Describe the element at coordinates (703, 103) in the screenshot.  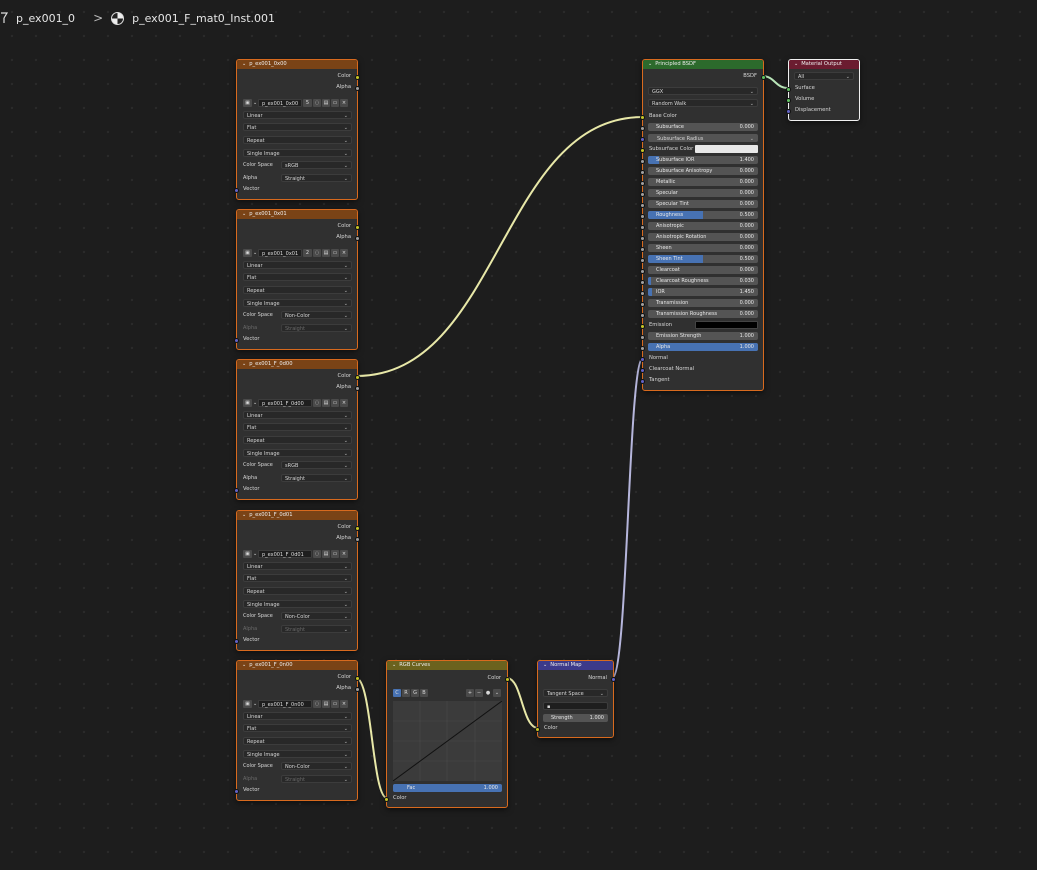
I see `subsurface-method-dropdown: Random Walk ⌄` at that location.